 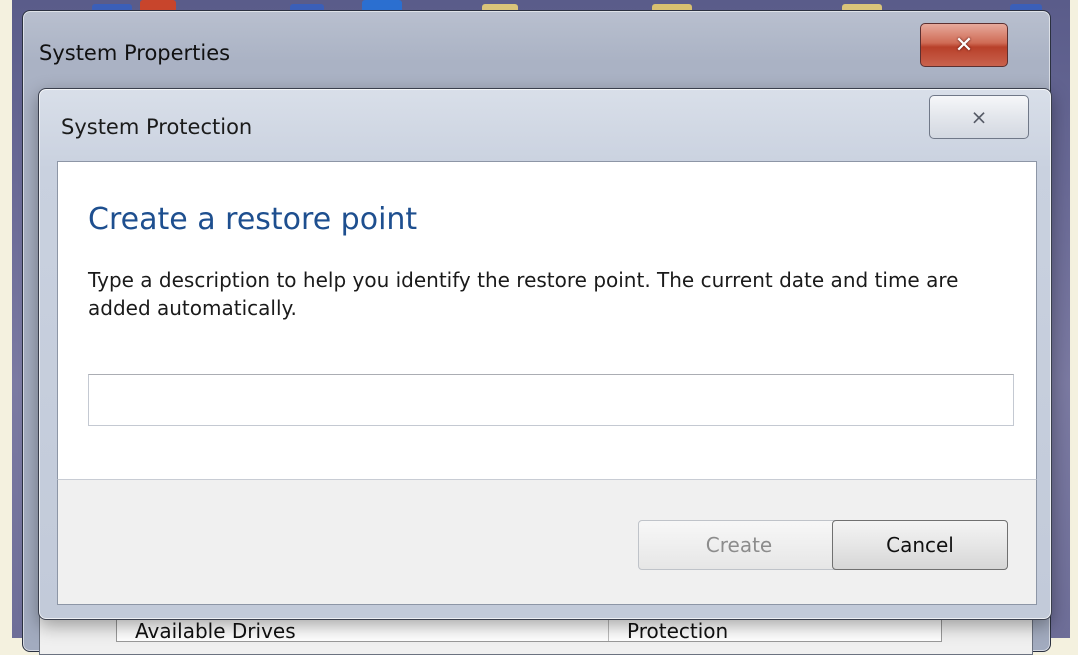 What do you see at coordinates (551, 400) in the screenshot?
I see `restore-point-description-input` at bounding box center [551, 400].